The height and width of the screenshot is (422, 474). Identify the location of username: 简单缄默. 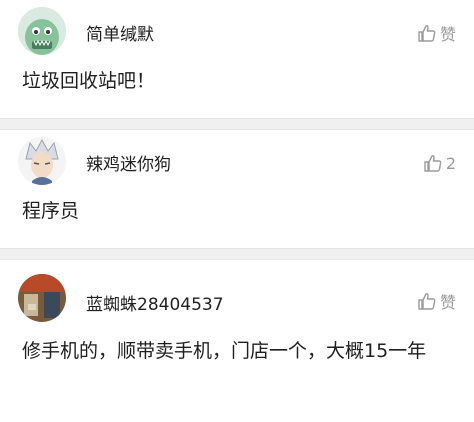
(120, 32).